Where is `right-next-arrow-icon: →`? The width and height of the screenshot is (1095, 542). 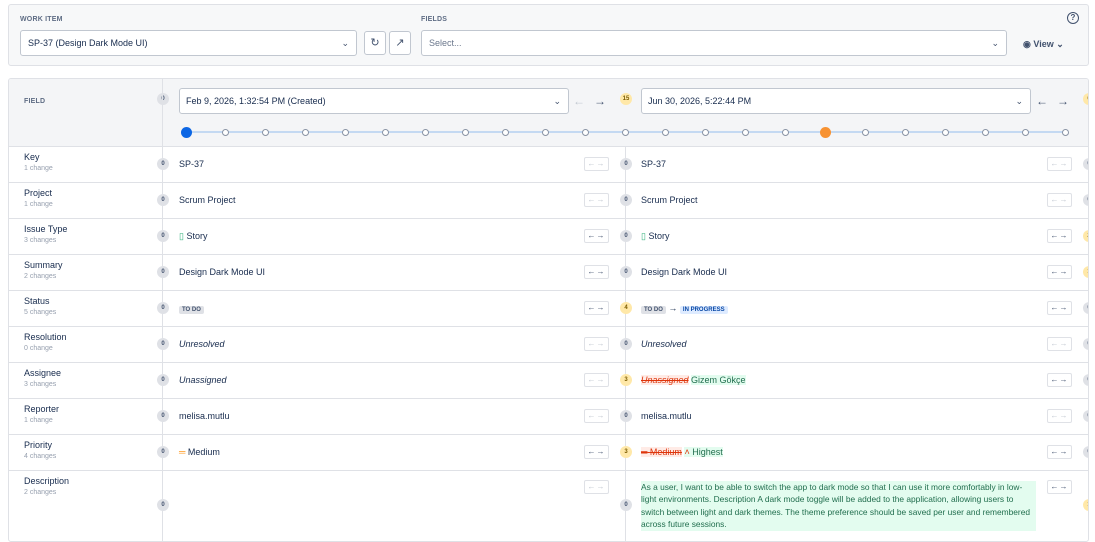
right-next-arrow-icon: → is located at coordinates (1063, 101).